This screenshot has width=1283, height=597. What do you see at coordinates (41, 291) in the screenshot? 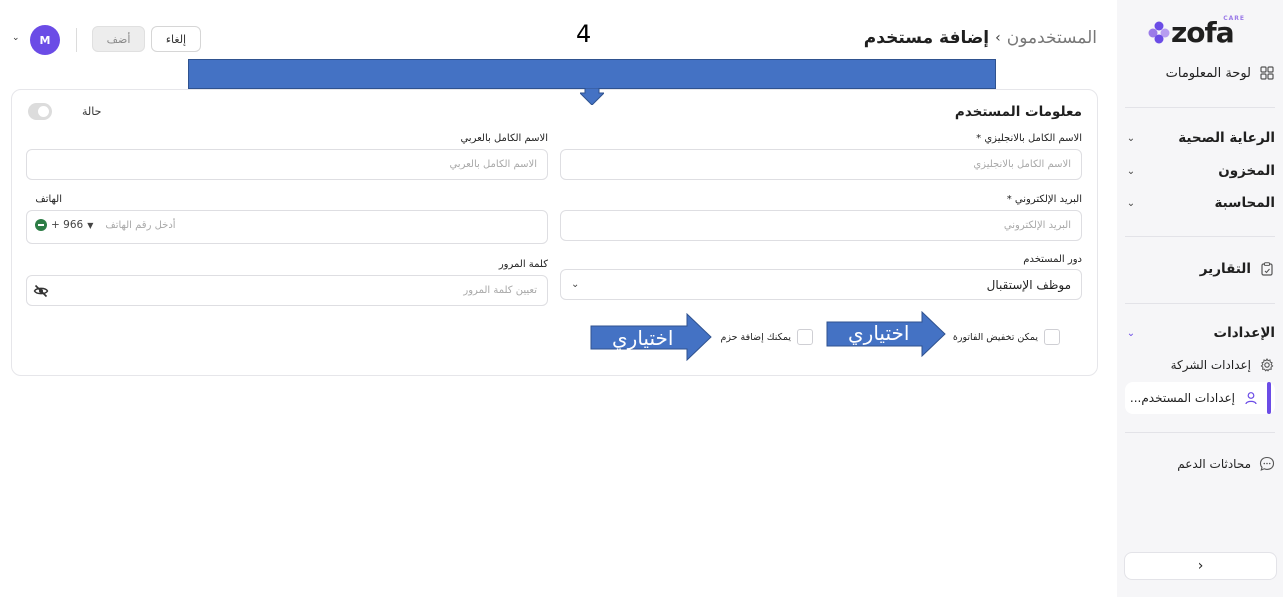
I see `eye-off-icon` at bounding box center [41, 291].